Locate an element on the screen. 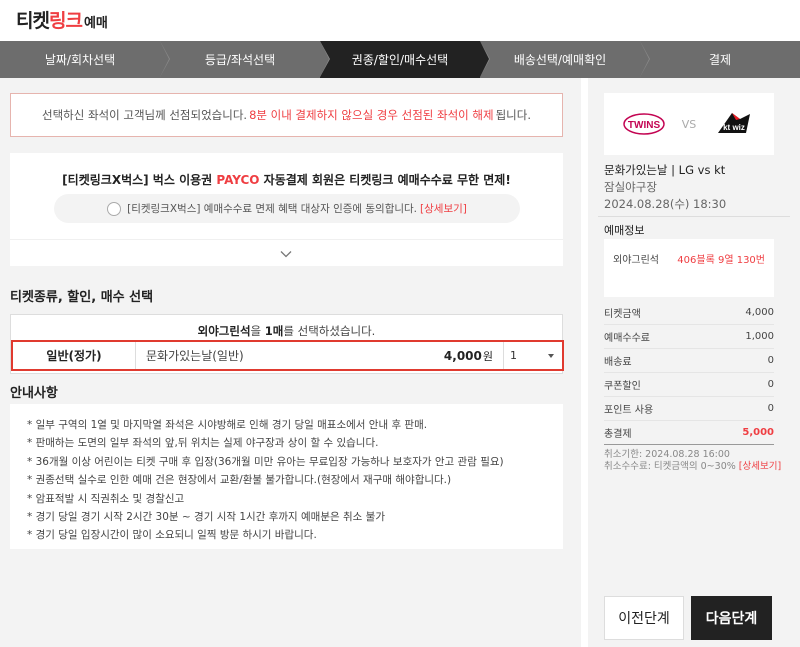 The image size is (800, 647). promo-title-payco: PAYCO is located at coordinates (238, 180).